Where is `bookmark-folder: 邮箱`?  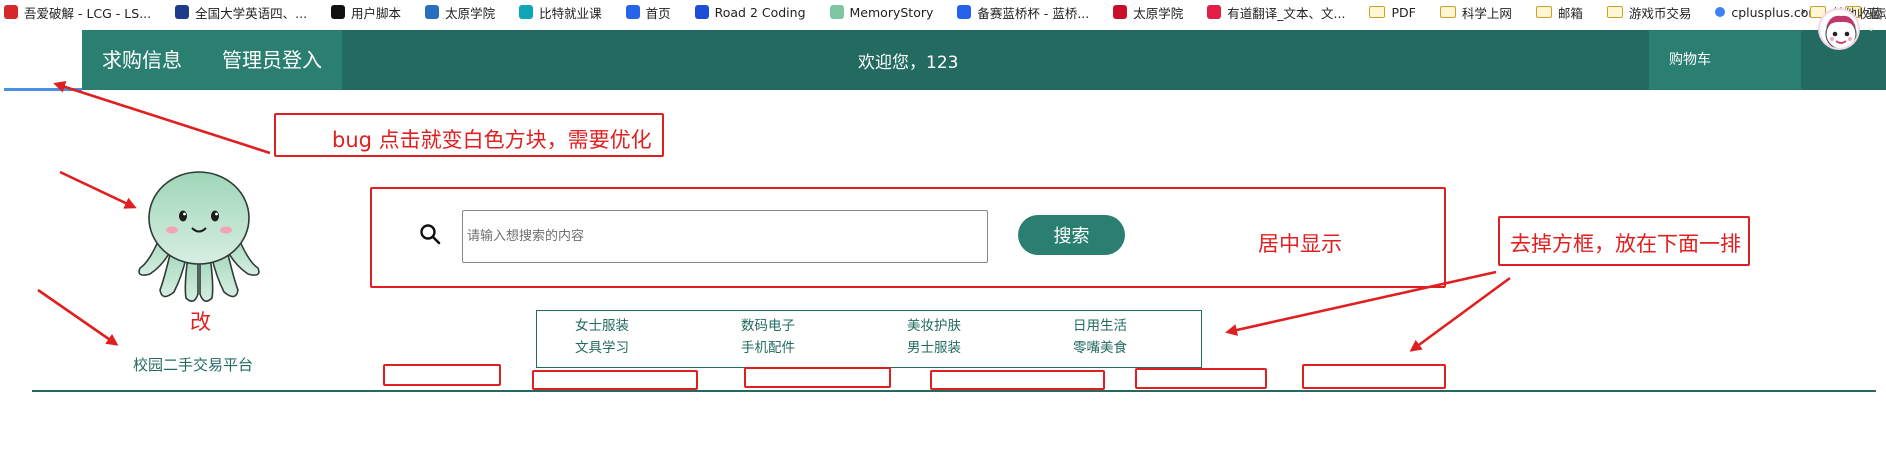
bookmark-folder: 邮箱 is located at coordinates (1559, 12).